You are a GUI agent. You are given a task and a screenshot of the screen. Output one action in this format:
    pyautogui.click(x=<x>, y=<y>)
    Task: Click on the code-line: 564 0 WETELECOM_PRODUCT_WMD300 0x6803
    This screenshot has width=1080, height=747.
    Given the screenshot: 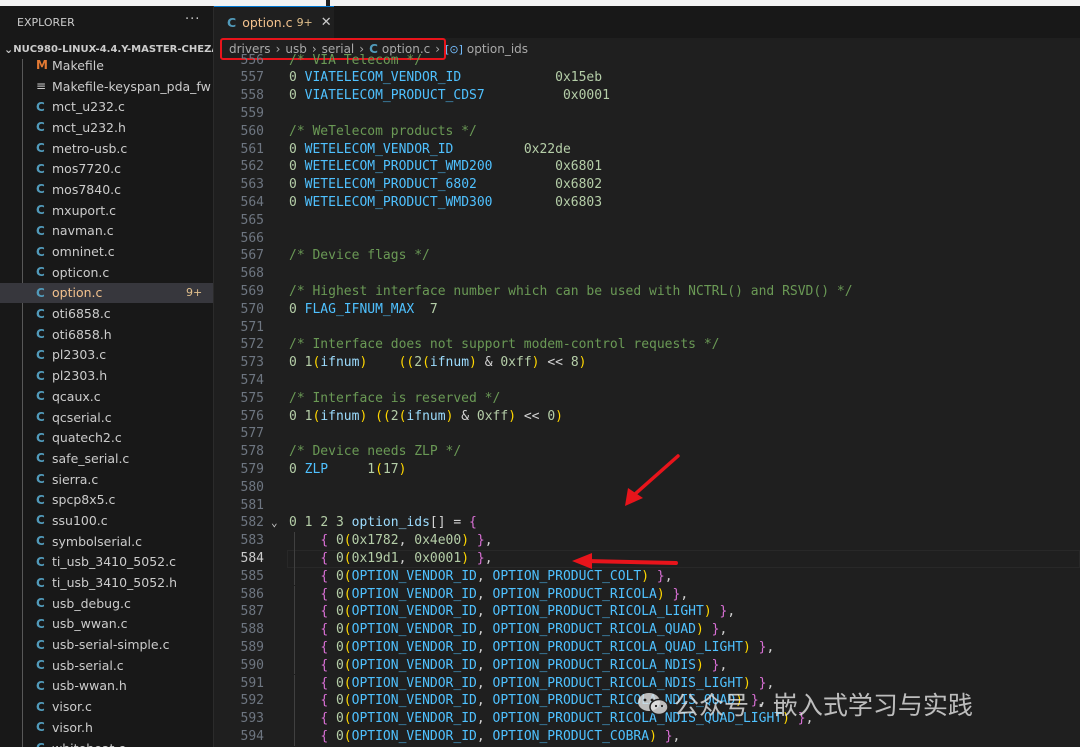 What is the action you would take?
    pyautogui.click(x=647, y=203)
    